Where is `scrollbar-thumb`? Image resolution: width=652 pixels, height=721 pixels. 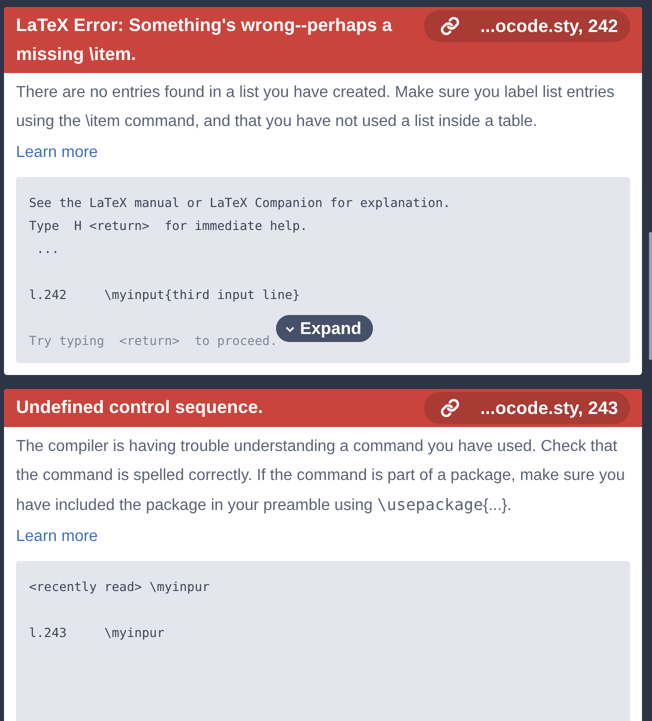 scrollbar-thumb is located at coordinates (650, 296).